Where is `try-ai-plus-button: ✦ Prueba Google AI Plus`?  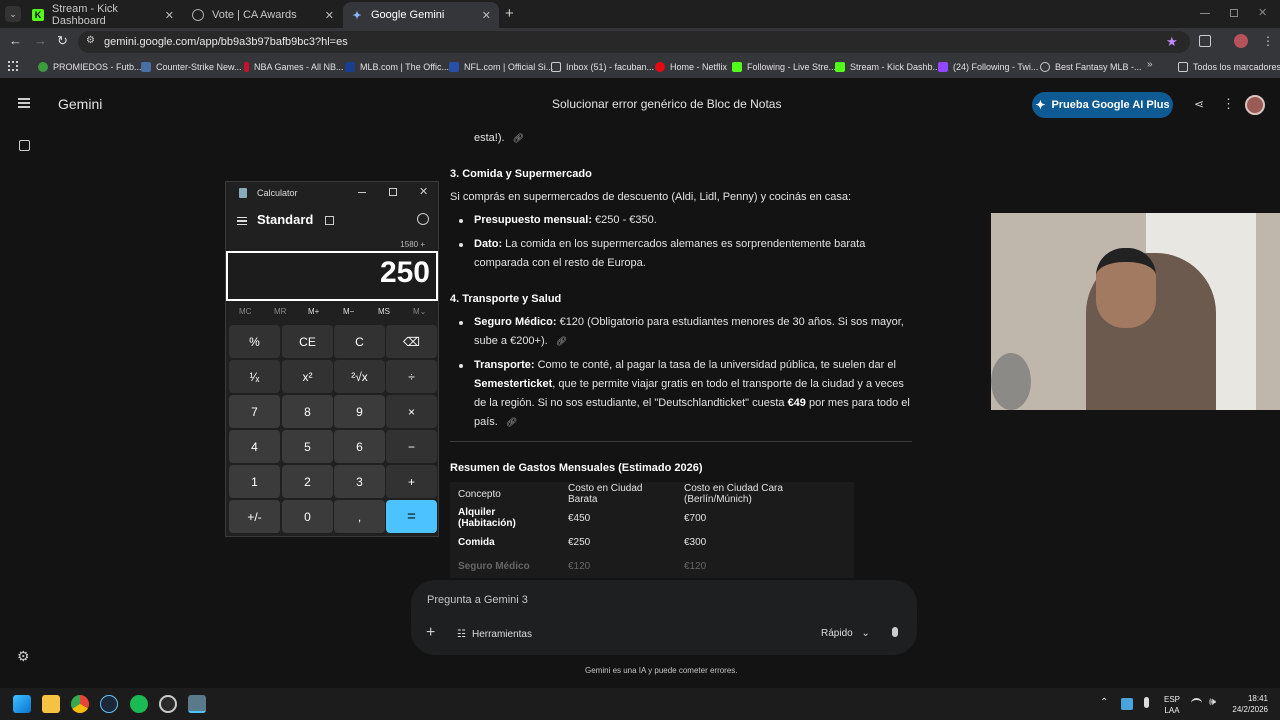
try-ai-plus-button: ✦ Prueba Google AI Plus is located at coordinates (1102, 105).